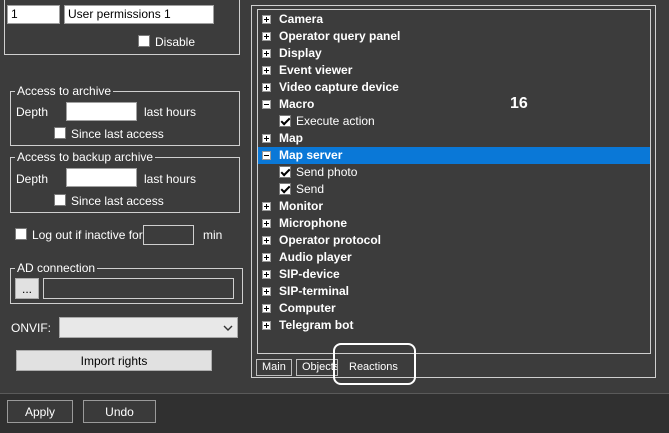 This screenshot has width=669, height=433. What do you see at coordinates (335, 121) in the screenshot?
I see `tree-leaf-label: Execute action` at bounding box center [335, 121].